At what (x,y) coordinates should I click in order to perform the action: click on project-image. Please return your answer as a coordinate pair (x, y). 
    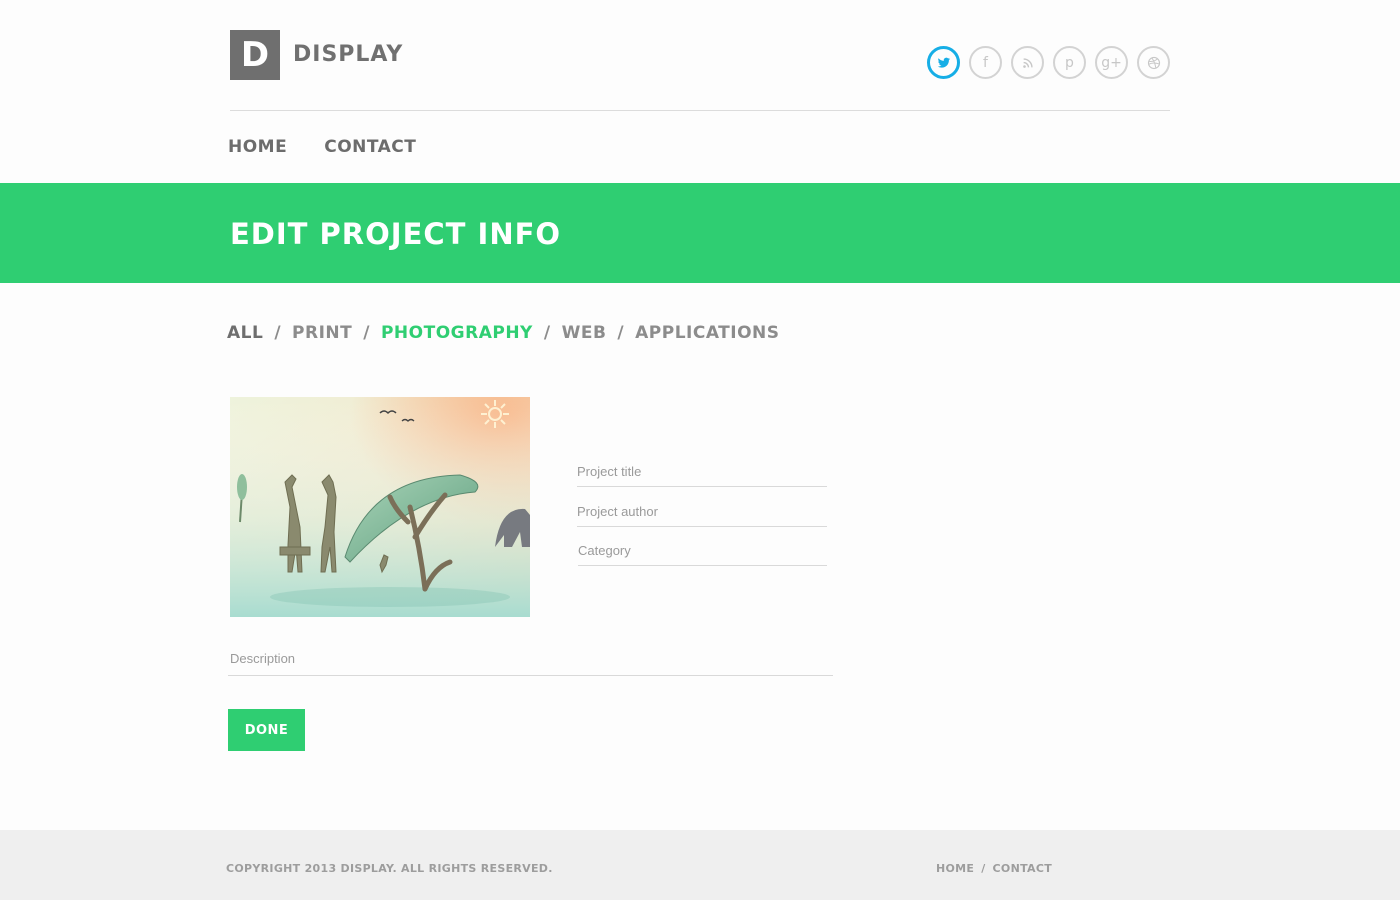
    Looking at the image, I should click on (380, 507).